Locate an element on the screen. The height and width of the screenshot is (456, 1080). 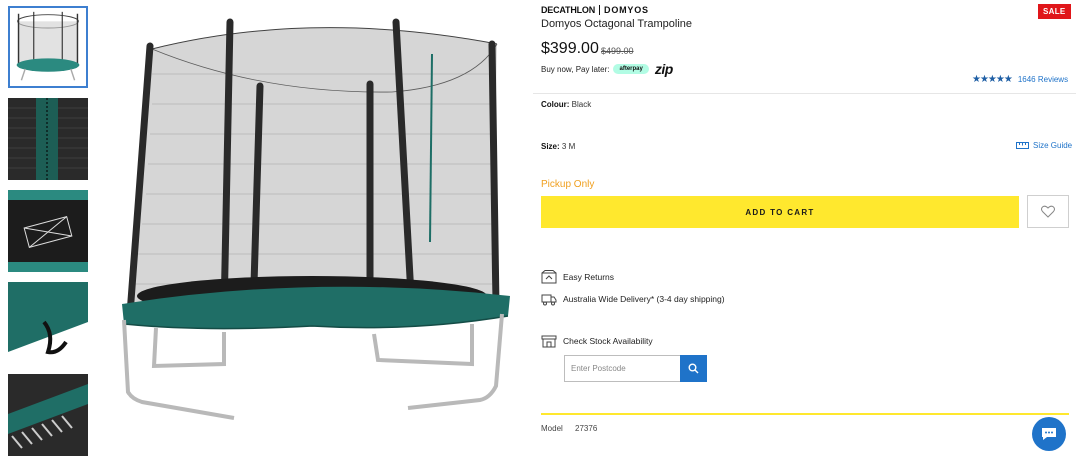
accent-divider is located at coordinates (805, 414).